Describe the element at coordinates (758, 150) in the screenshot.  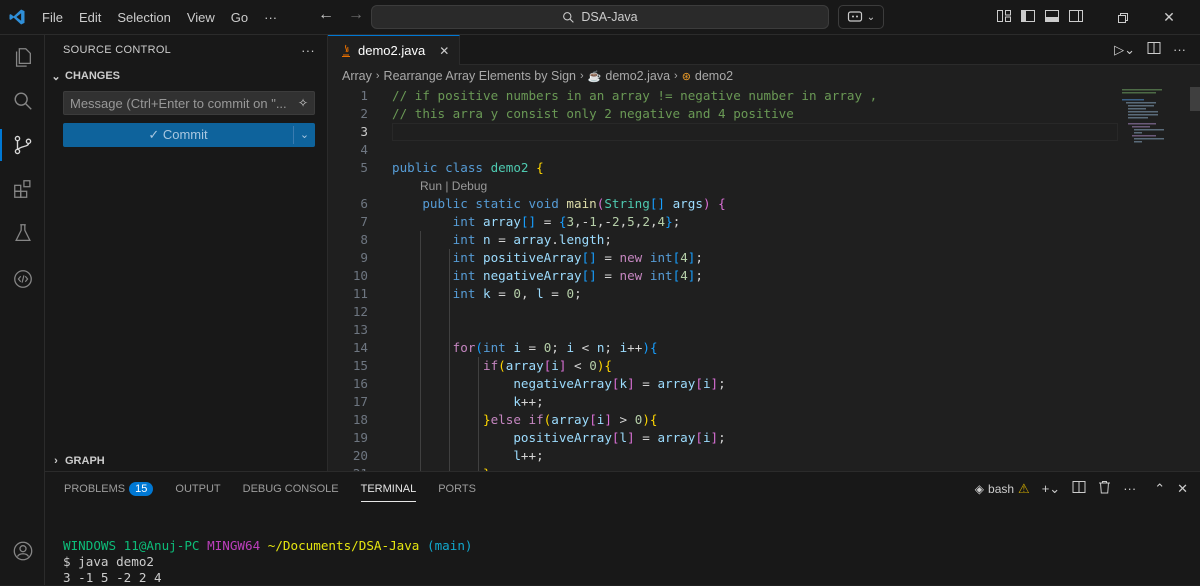
I see `code-line: 4` at that location.